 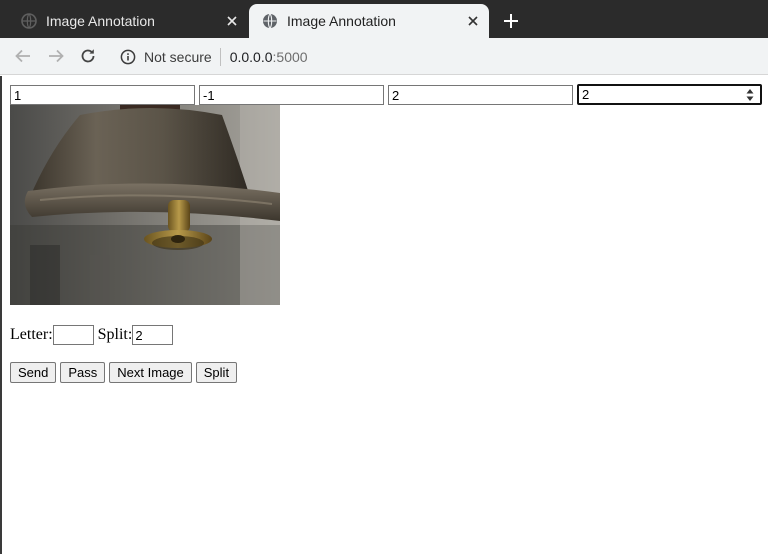 What do you see at coordinates (220, 56) in the screenshot?
I see `divider` at bounding box center [220, 56].